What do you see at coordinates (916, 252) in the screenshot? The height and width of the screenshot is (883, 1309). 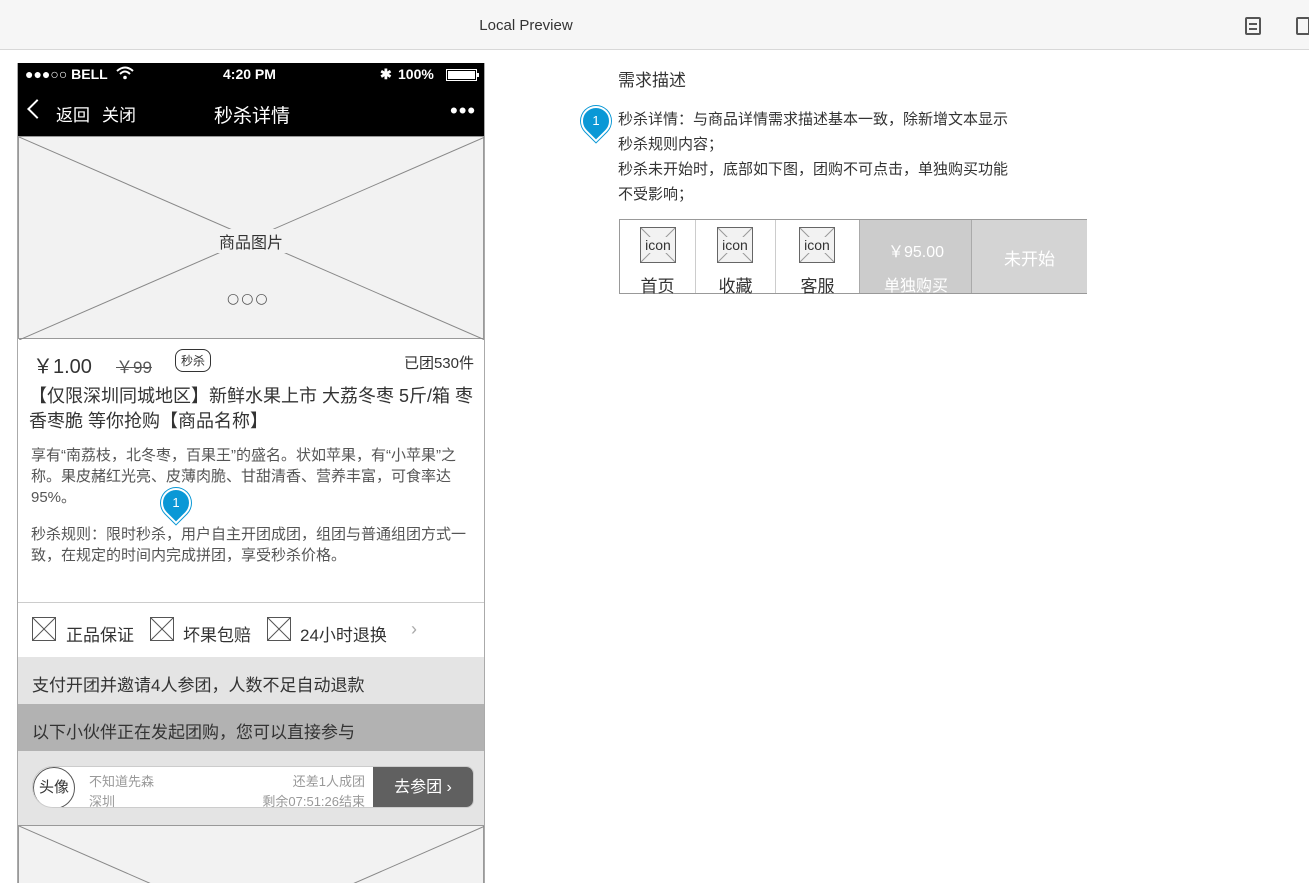 I see `buy-alone-price: ￥95.00` at bounding box center [916, 252].